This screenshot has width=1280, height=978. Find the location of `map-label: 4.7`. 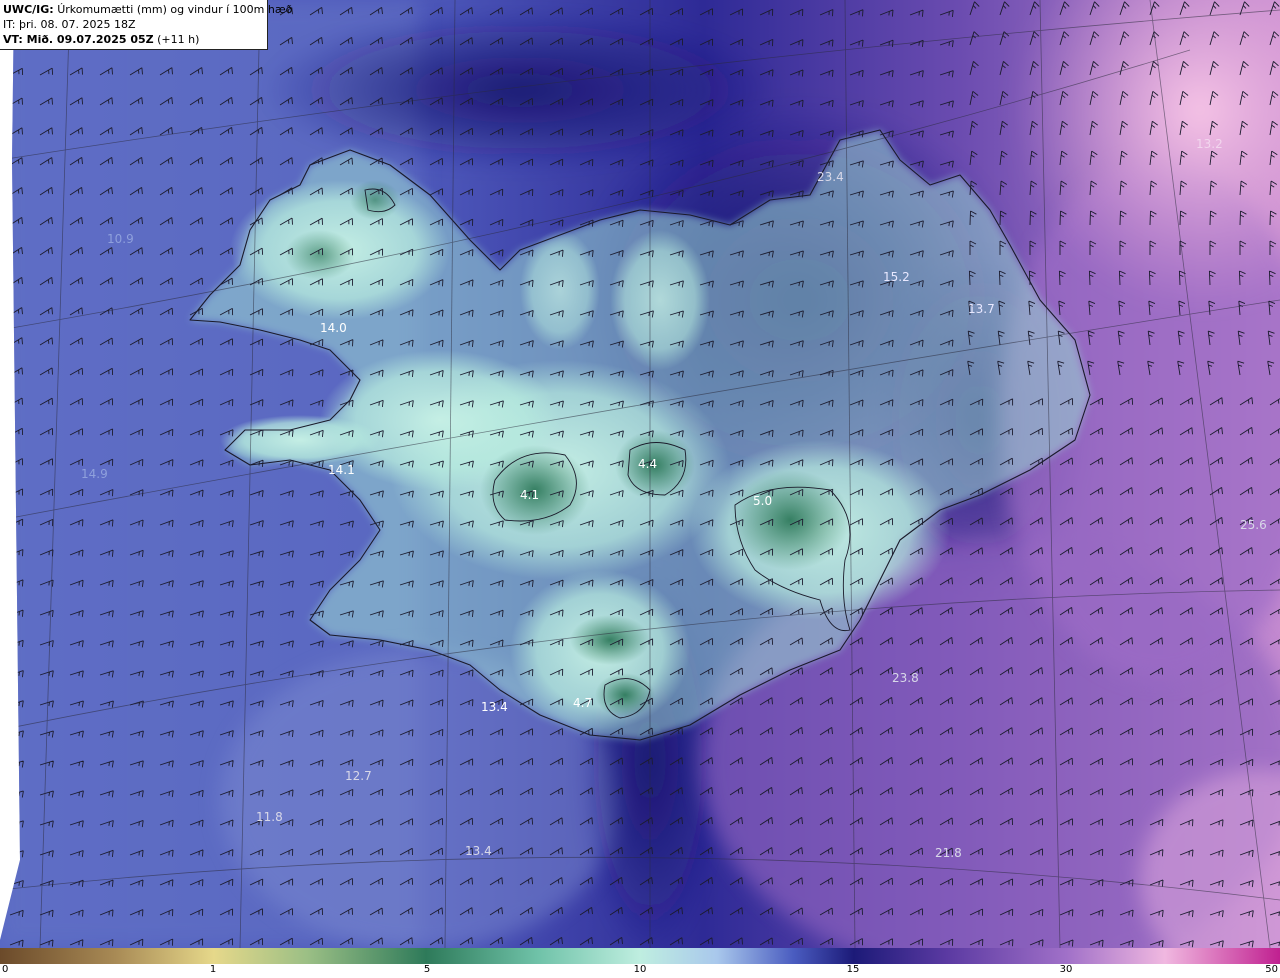

map-label: 4.7 is located at coordinates (582, 703).